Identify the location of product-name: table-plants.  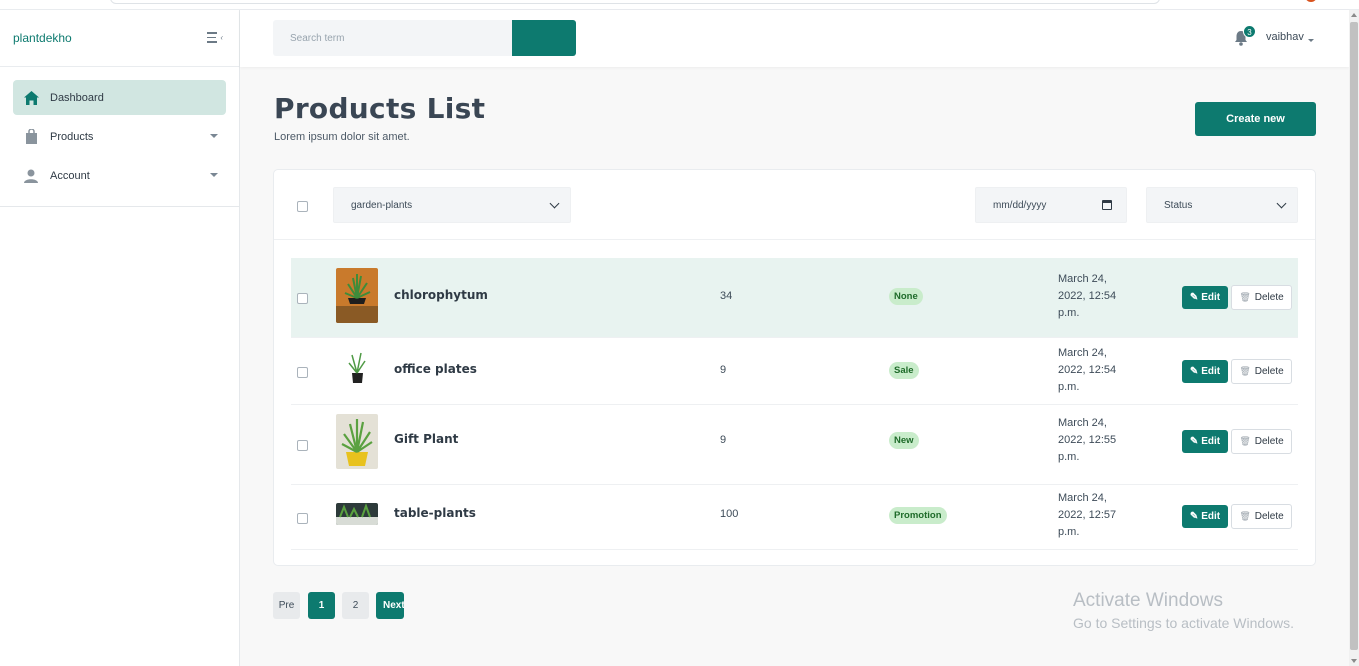
(435, 513).